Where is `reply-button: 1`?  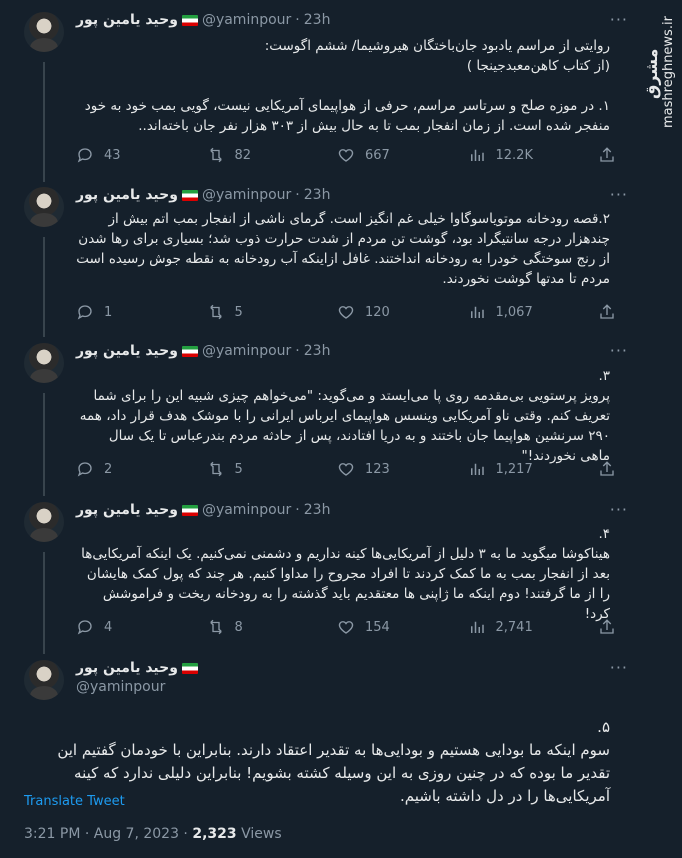 reply-button: 1 is located at coordinates (116, 312).